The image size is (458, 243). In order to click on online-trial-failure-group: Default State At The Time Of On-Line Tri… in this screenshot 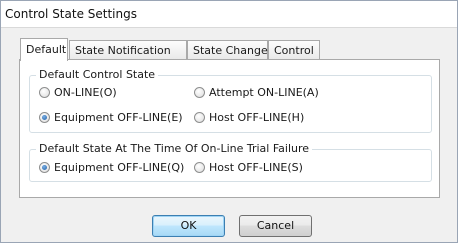, I will do `click(230, 162)`.